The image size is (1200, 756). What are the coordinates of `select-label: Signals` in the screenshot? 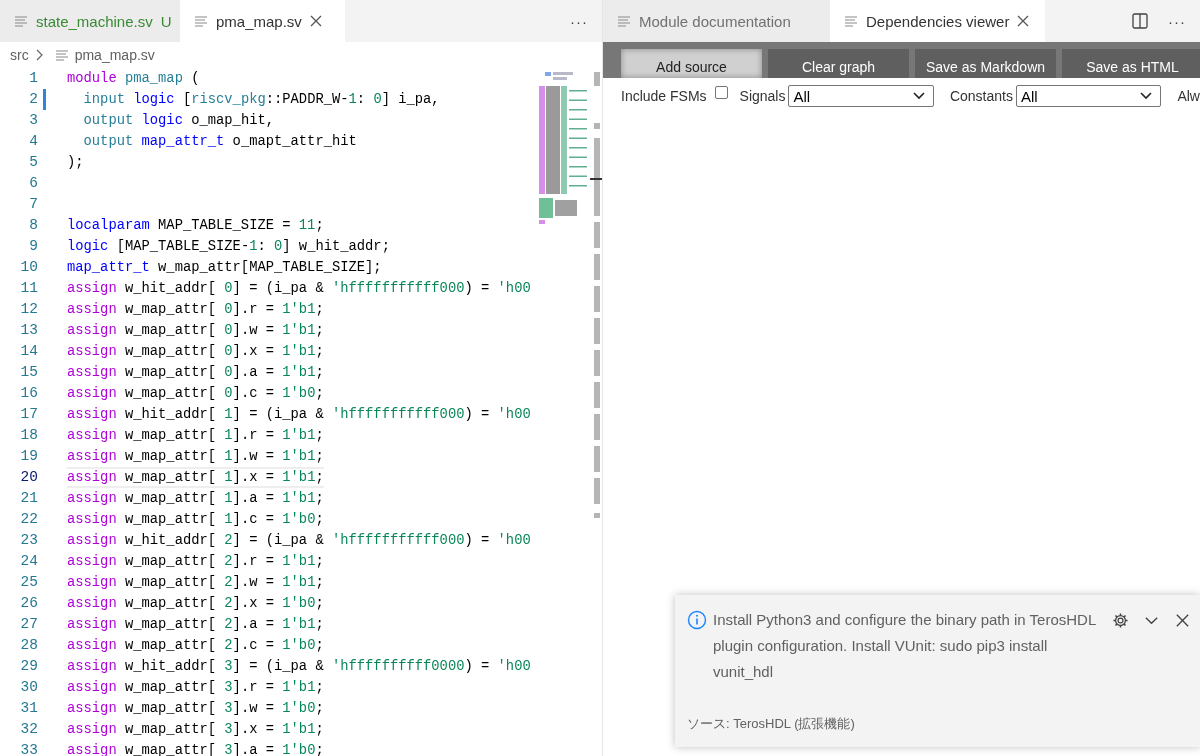 It's located at (762, 96).